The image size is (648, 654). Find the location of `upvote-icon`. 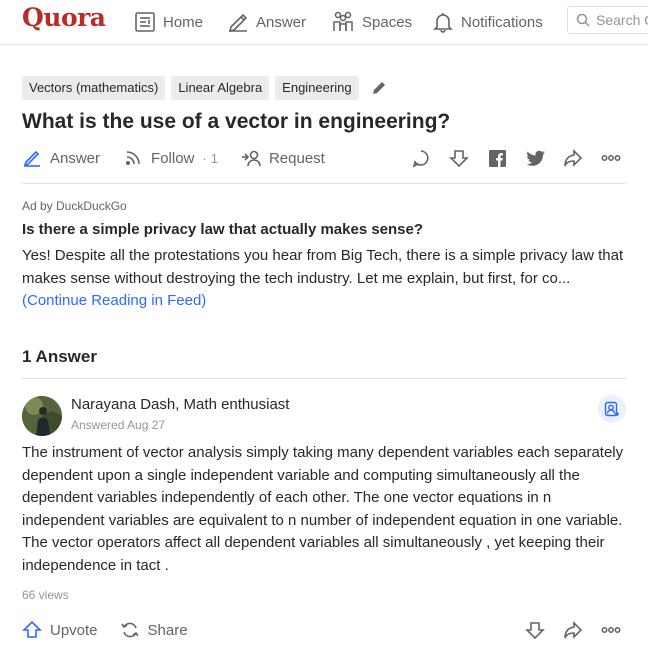

upvote-icon is located at coordinates (32, 630).